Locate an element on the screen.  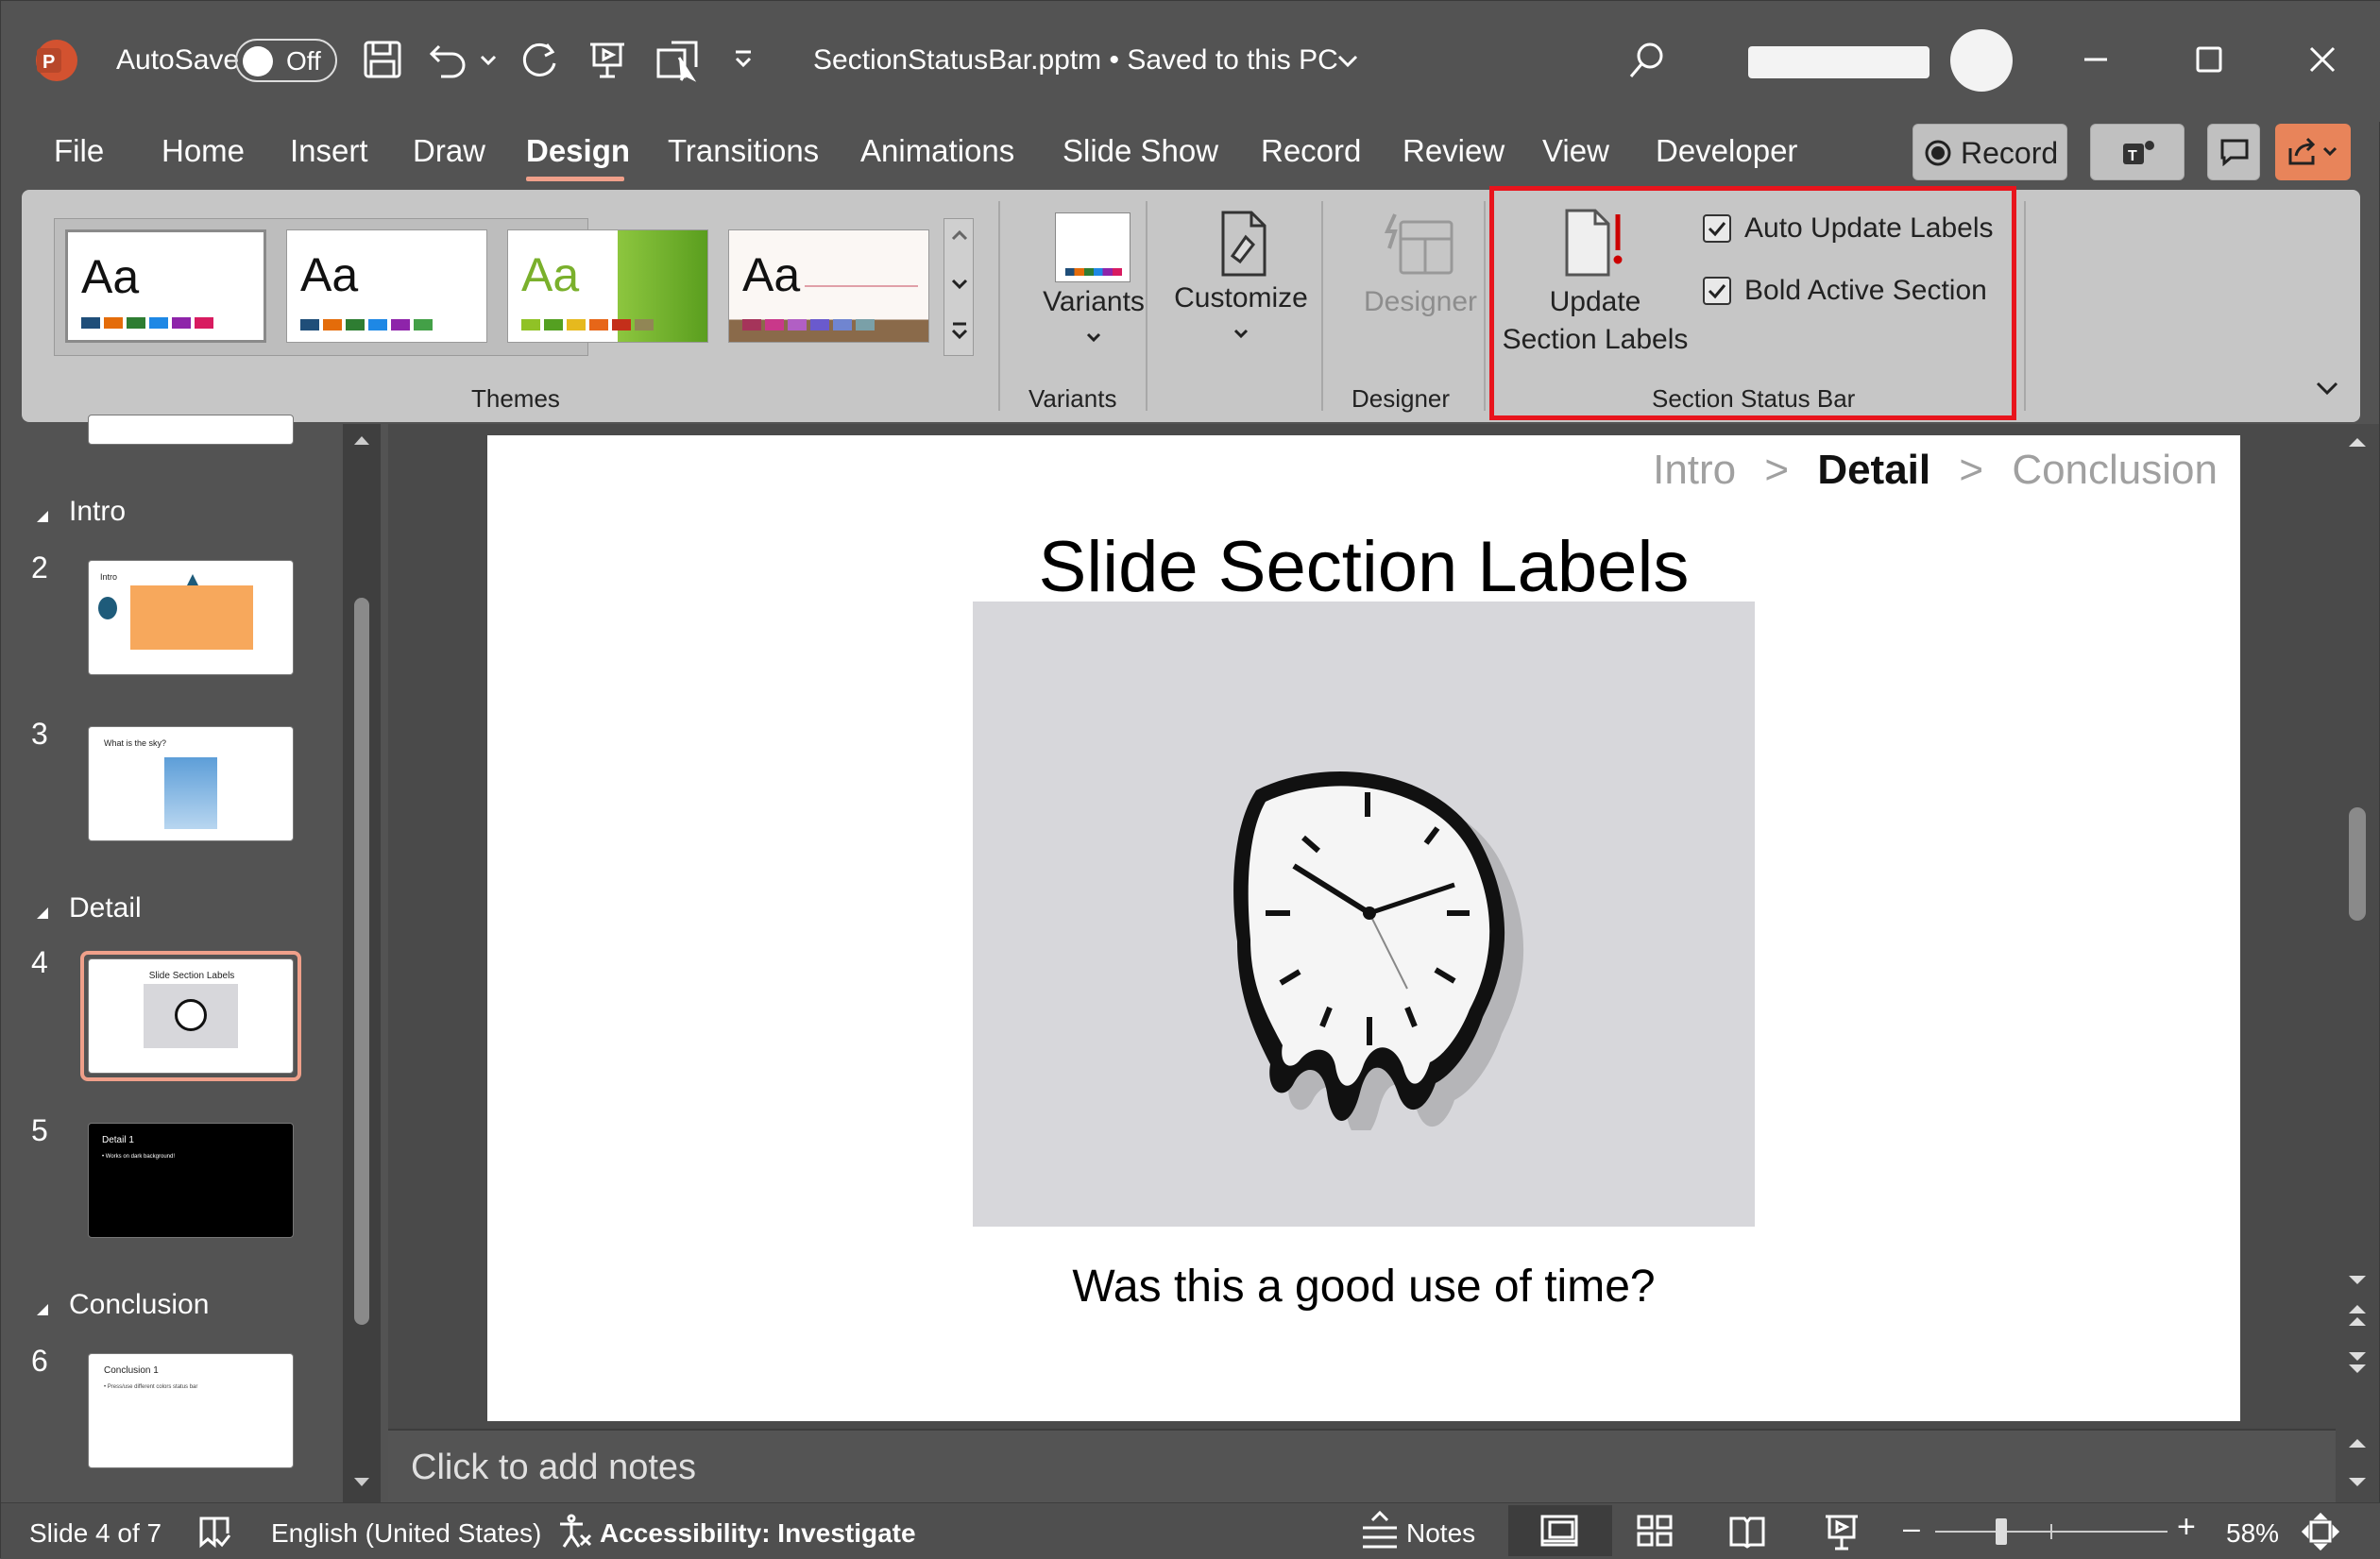
zoom-out-icon: – is located at coordinates (1911, 1528).